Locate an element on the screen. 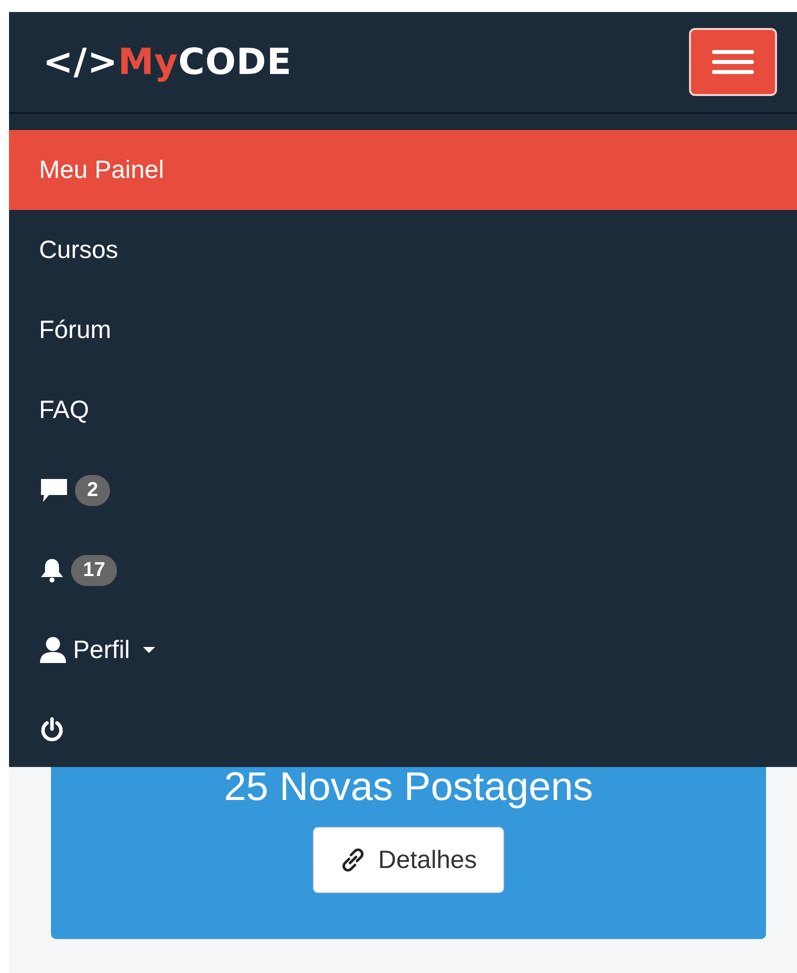  menu-item: Cursos is located at coordinates (403, 250).